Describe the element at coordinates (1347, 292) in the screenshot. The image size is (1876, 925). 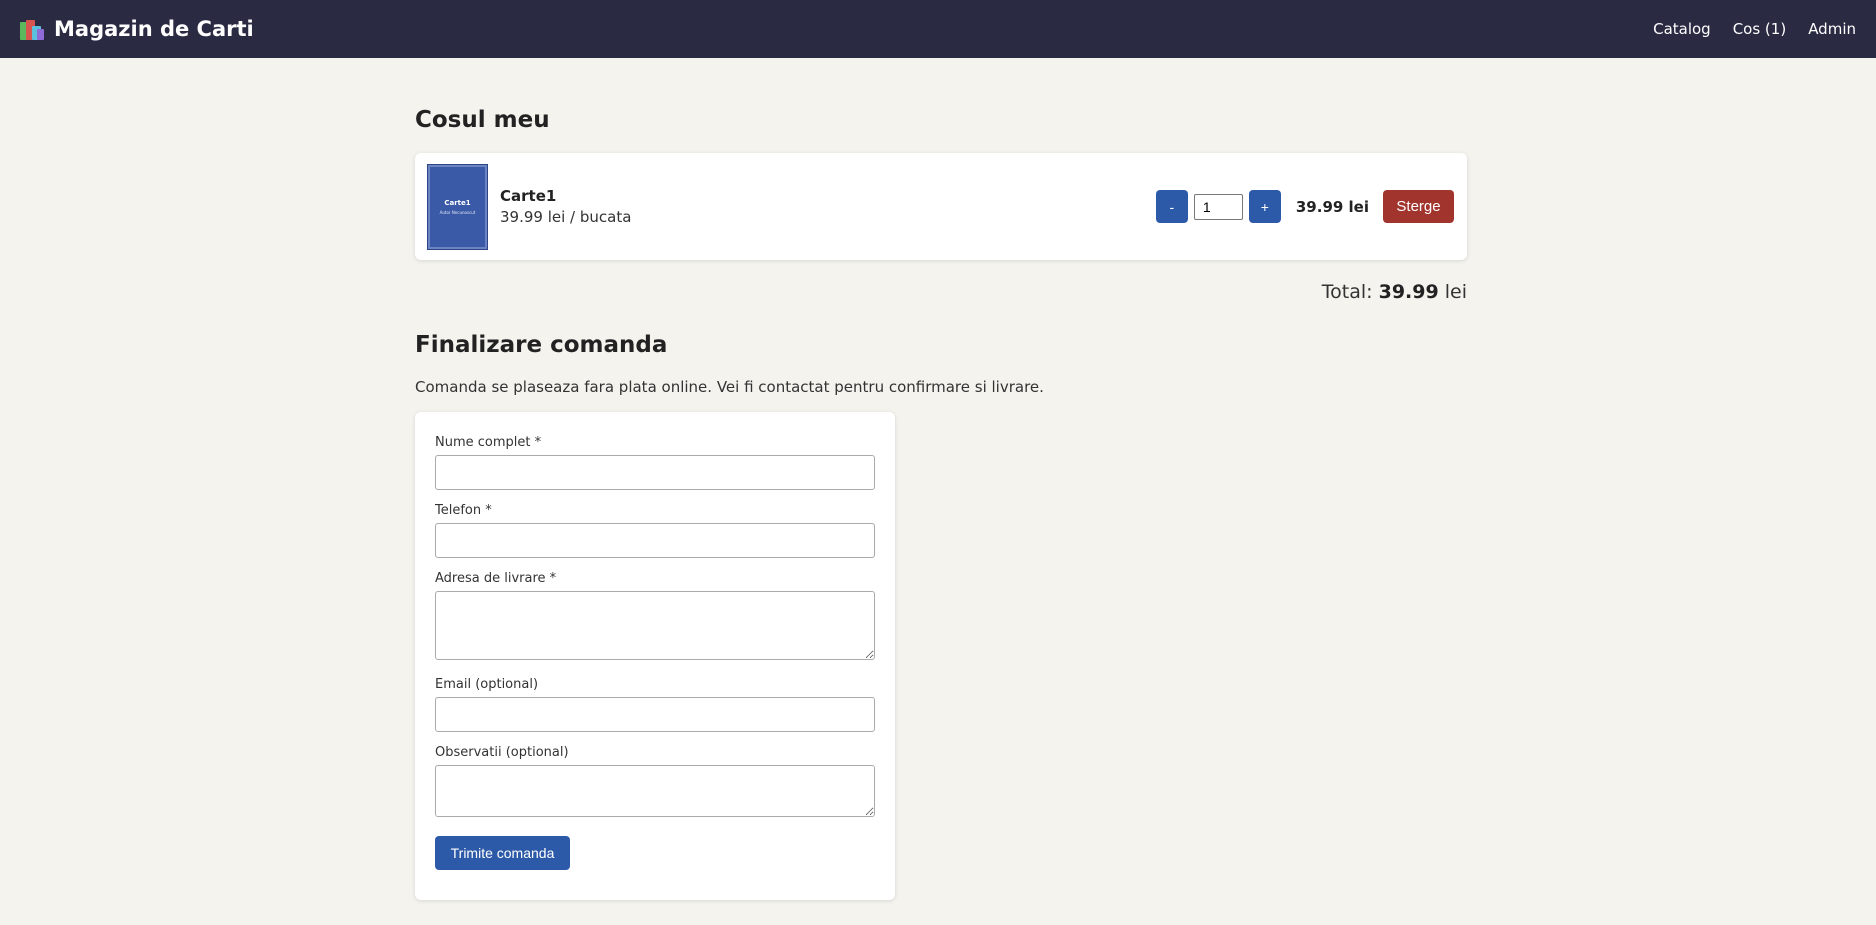
I see `total-label: Total:` at that location.